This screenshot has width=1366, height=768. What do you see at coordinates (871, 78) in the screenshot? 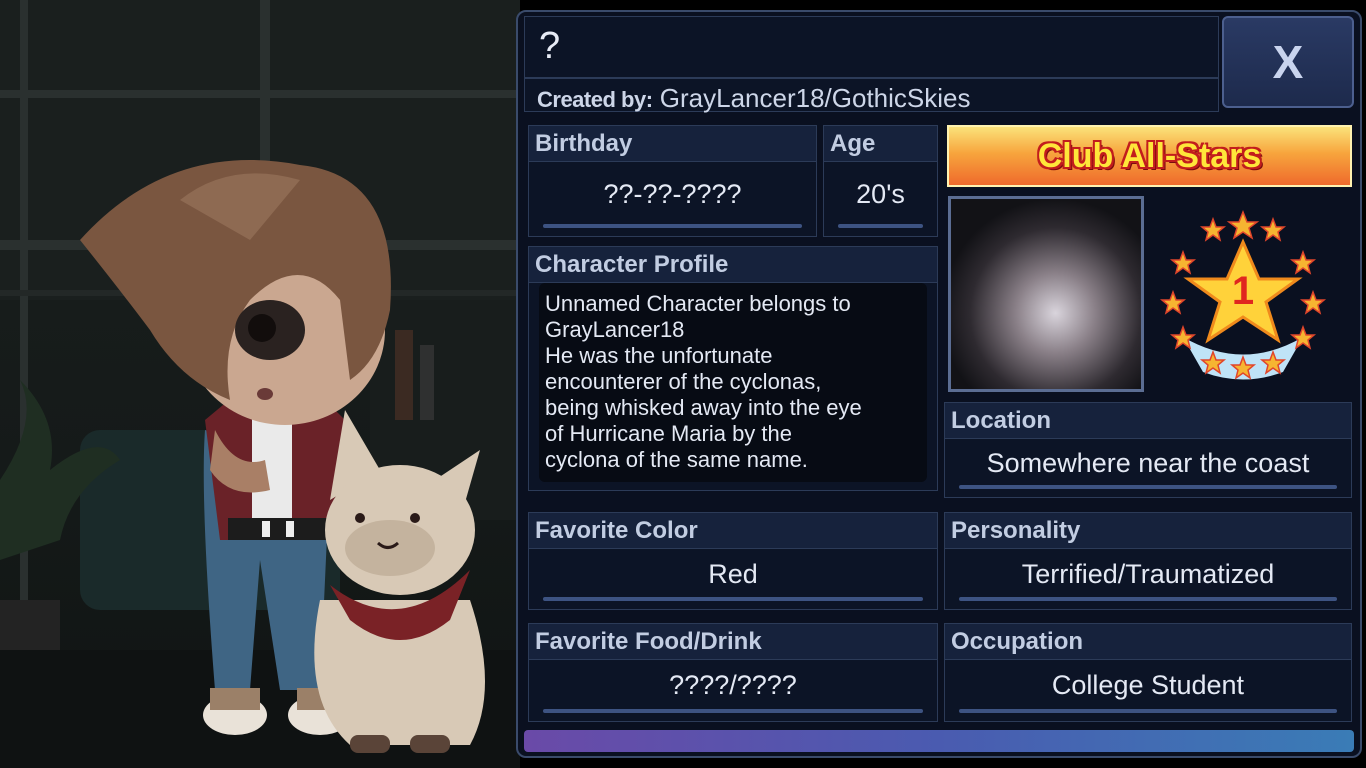
I see `header-divider` at bounding box center [871, 78].